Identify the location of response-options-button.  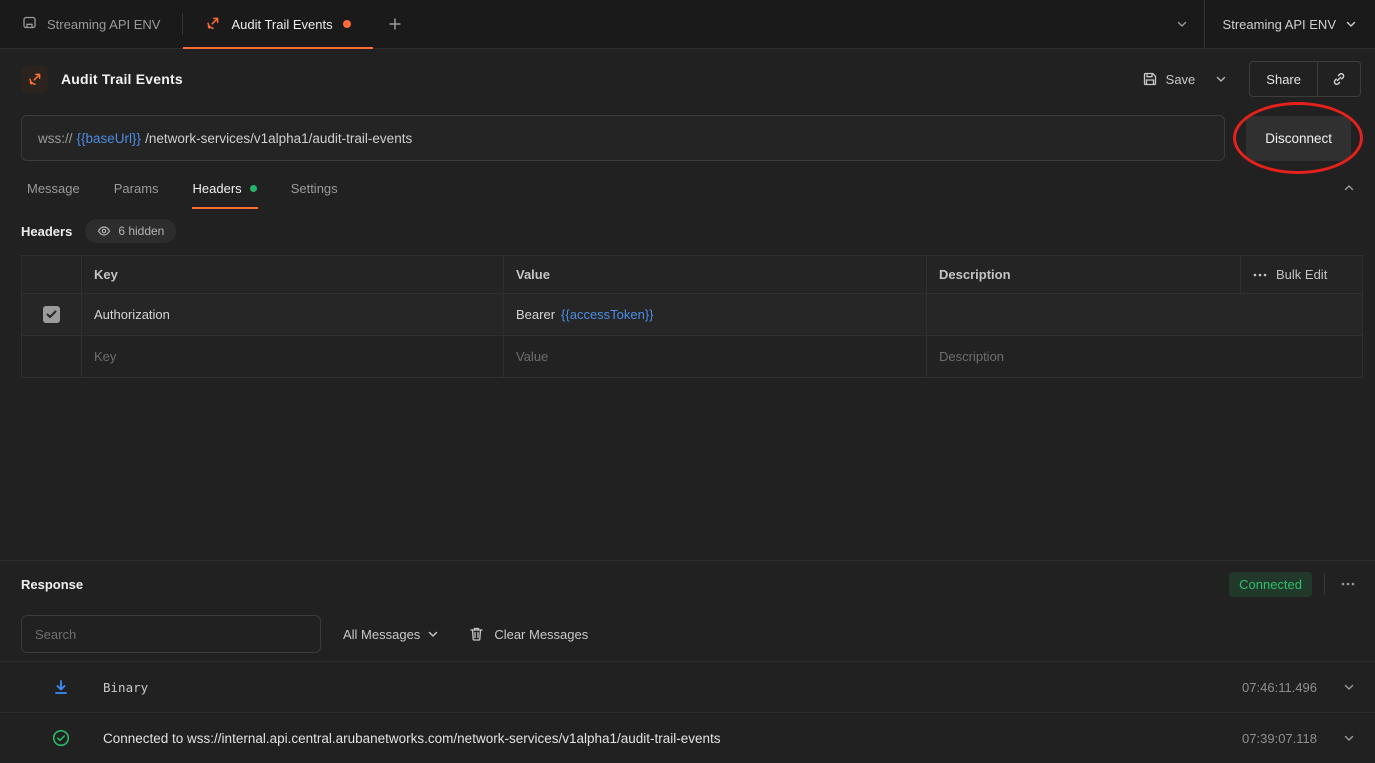
(1348, 584).